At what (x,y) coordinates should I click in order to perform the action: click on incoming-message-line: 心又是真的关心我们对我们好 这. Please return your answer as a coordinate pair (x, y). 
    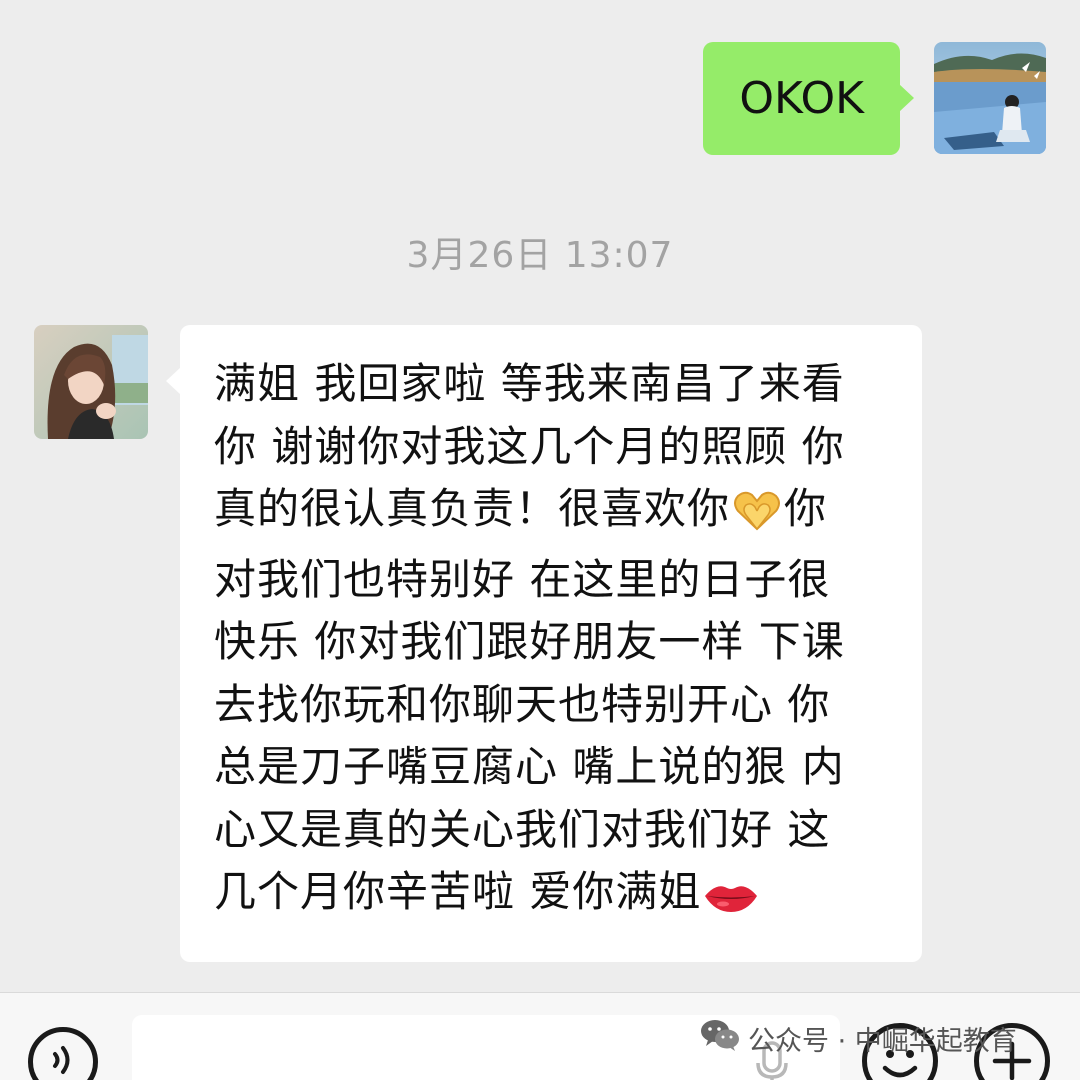
    Looking at the image, I should click on (522, 829).